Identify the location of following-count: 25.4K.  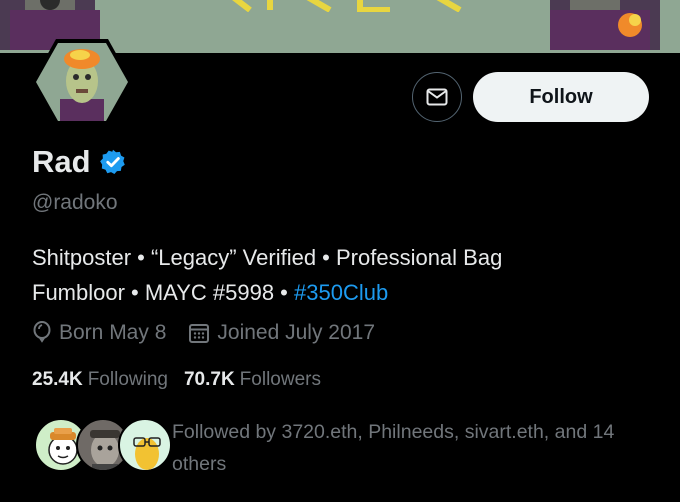
(57, 379).